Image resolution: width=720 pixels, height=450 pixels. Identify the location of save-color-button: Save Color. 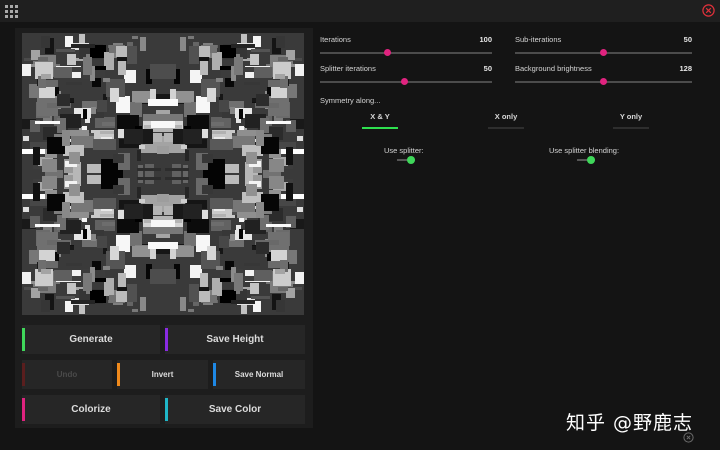
(235, 409).